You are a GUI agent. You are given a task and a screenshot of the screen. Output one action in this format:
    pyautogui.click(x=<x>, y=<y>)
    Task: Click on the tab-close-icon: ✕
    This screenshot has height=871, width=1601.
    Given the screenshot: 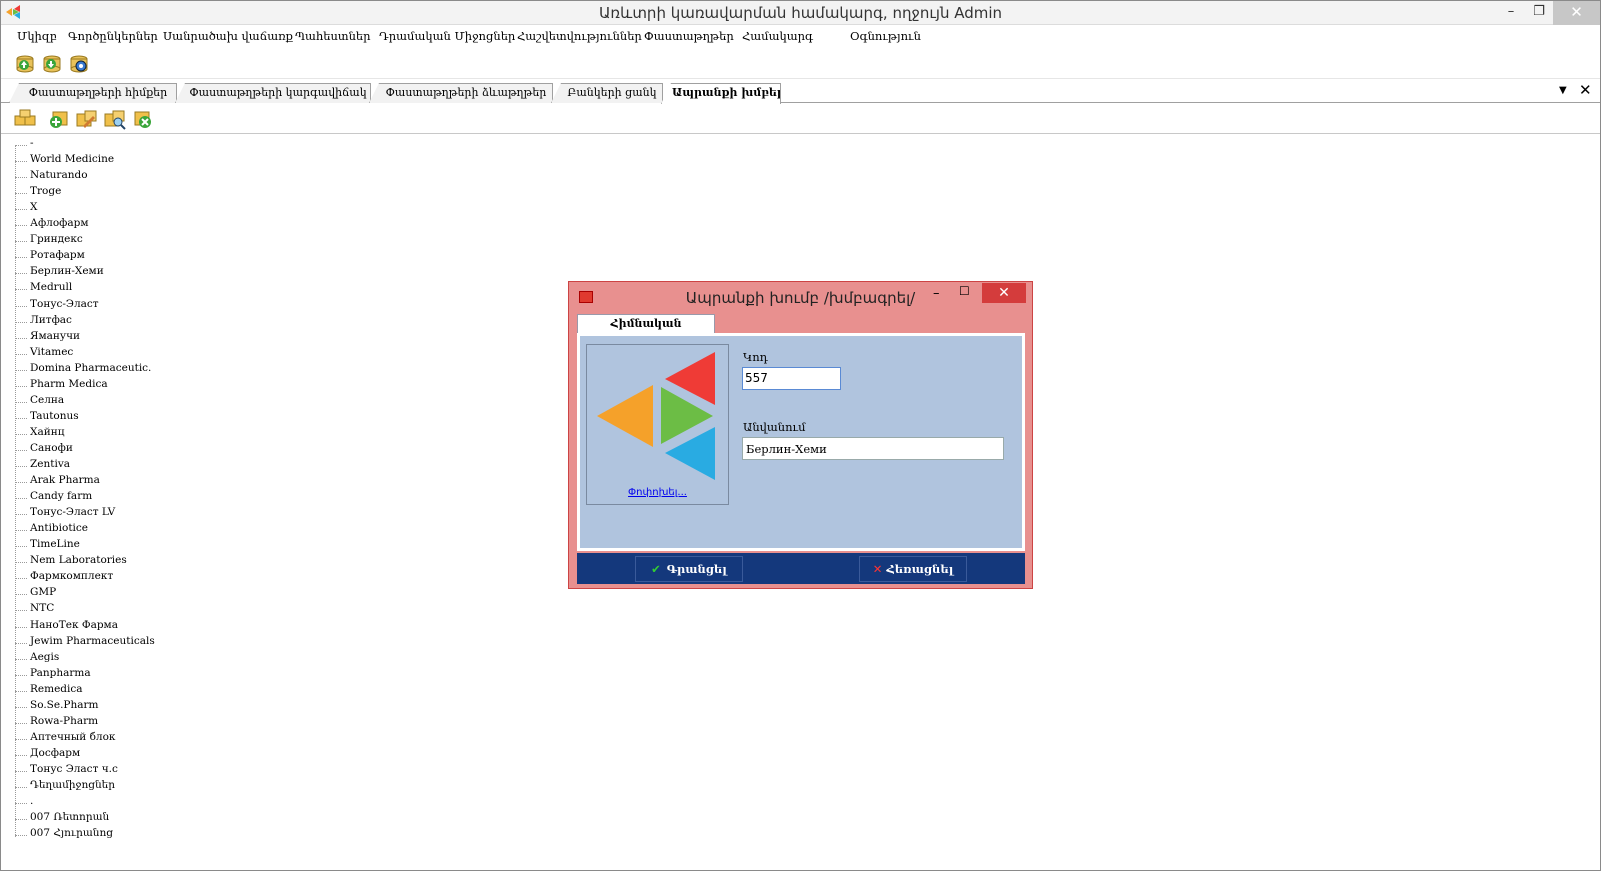 What is the action you would take?
    pyautogui.click(x=1585, y=90)
    